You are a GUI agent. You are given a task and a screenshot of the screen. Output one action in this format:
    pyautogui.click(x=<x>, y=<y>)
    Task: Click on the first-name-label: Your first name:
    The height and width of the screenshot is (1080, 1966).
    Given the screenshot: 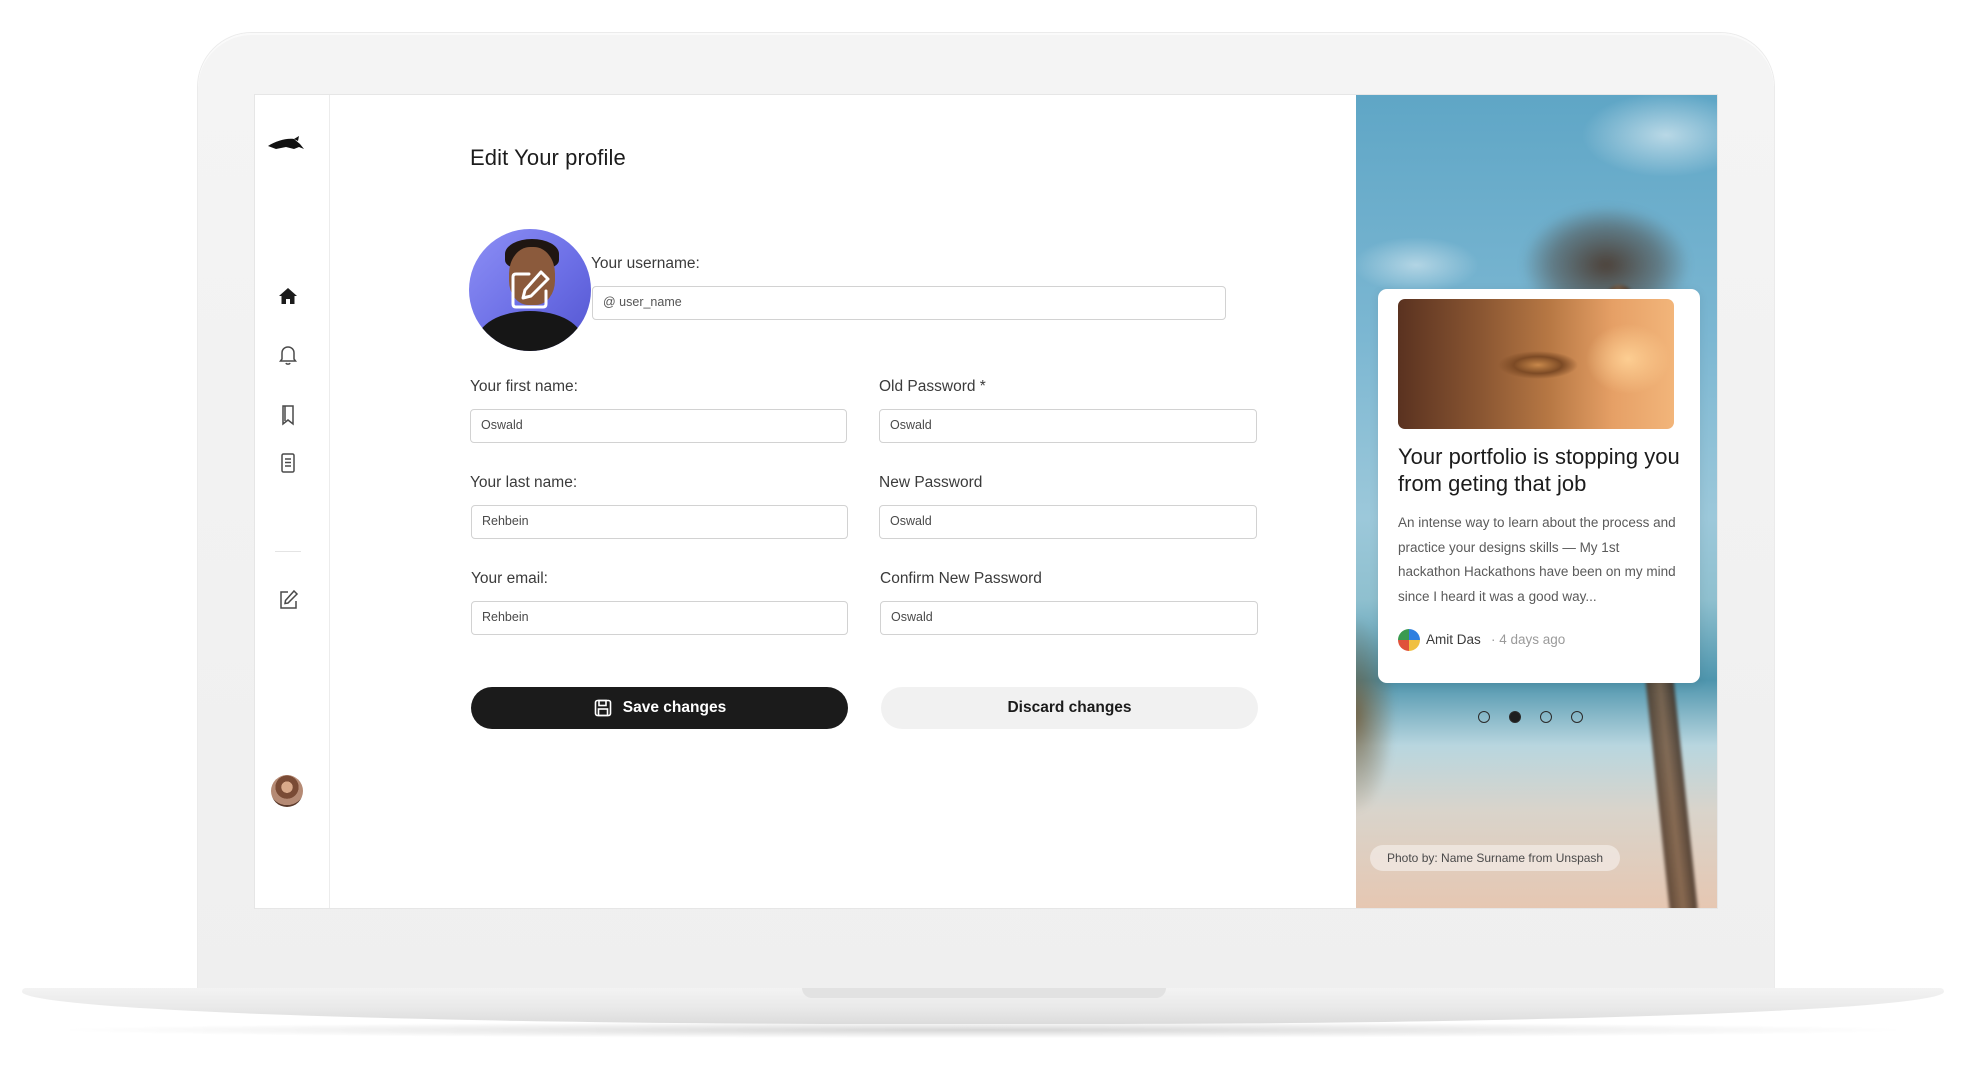 What is the action you would take?
    pyautogui.click(x=524, y=386)
    